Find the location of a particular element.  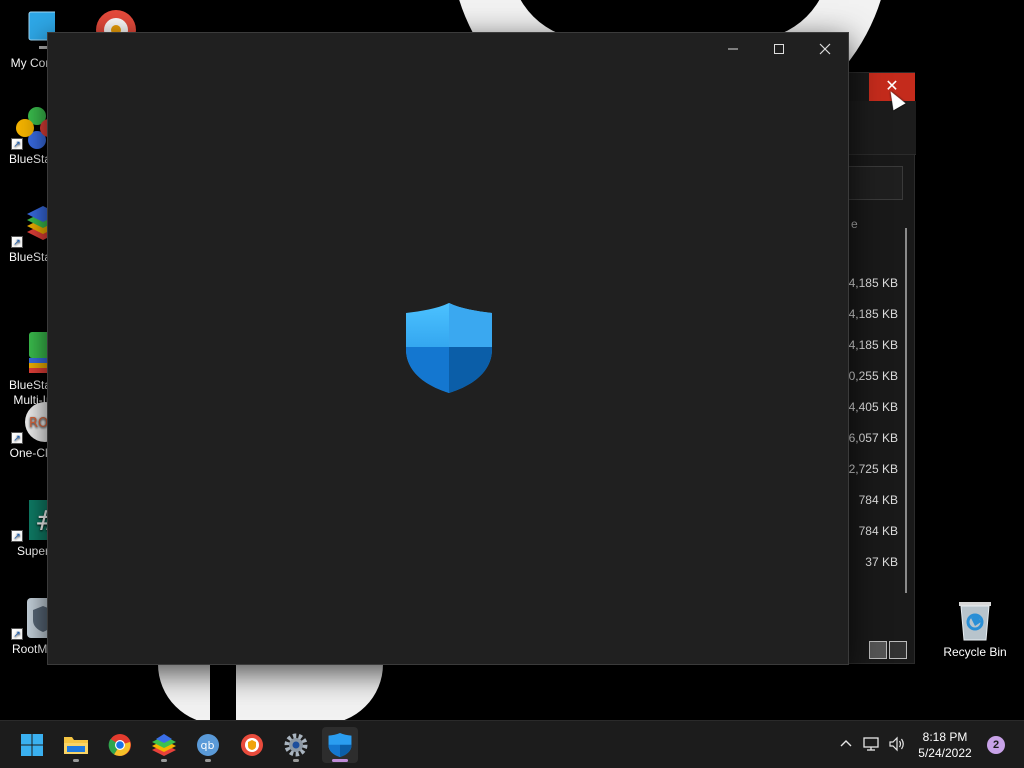

maximize-icon is located at coordinates (779, 49).